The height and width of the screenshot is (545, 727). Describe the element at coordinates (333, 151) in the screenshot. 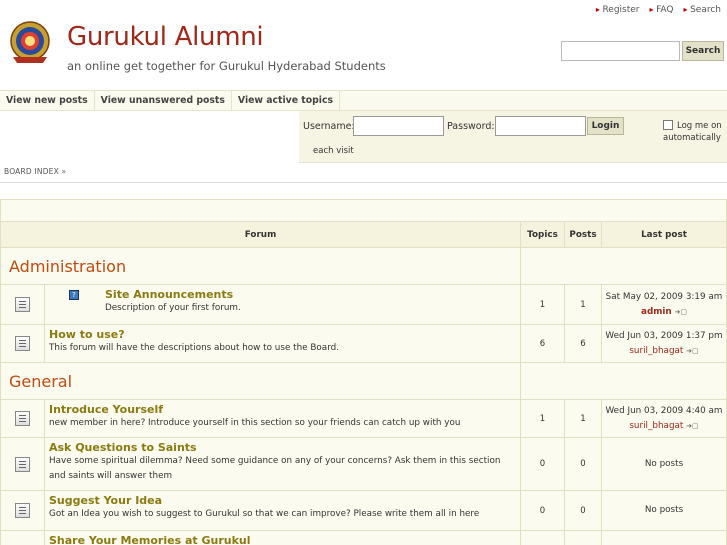

I see `autologin-label-tail: each visit` at that location.